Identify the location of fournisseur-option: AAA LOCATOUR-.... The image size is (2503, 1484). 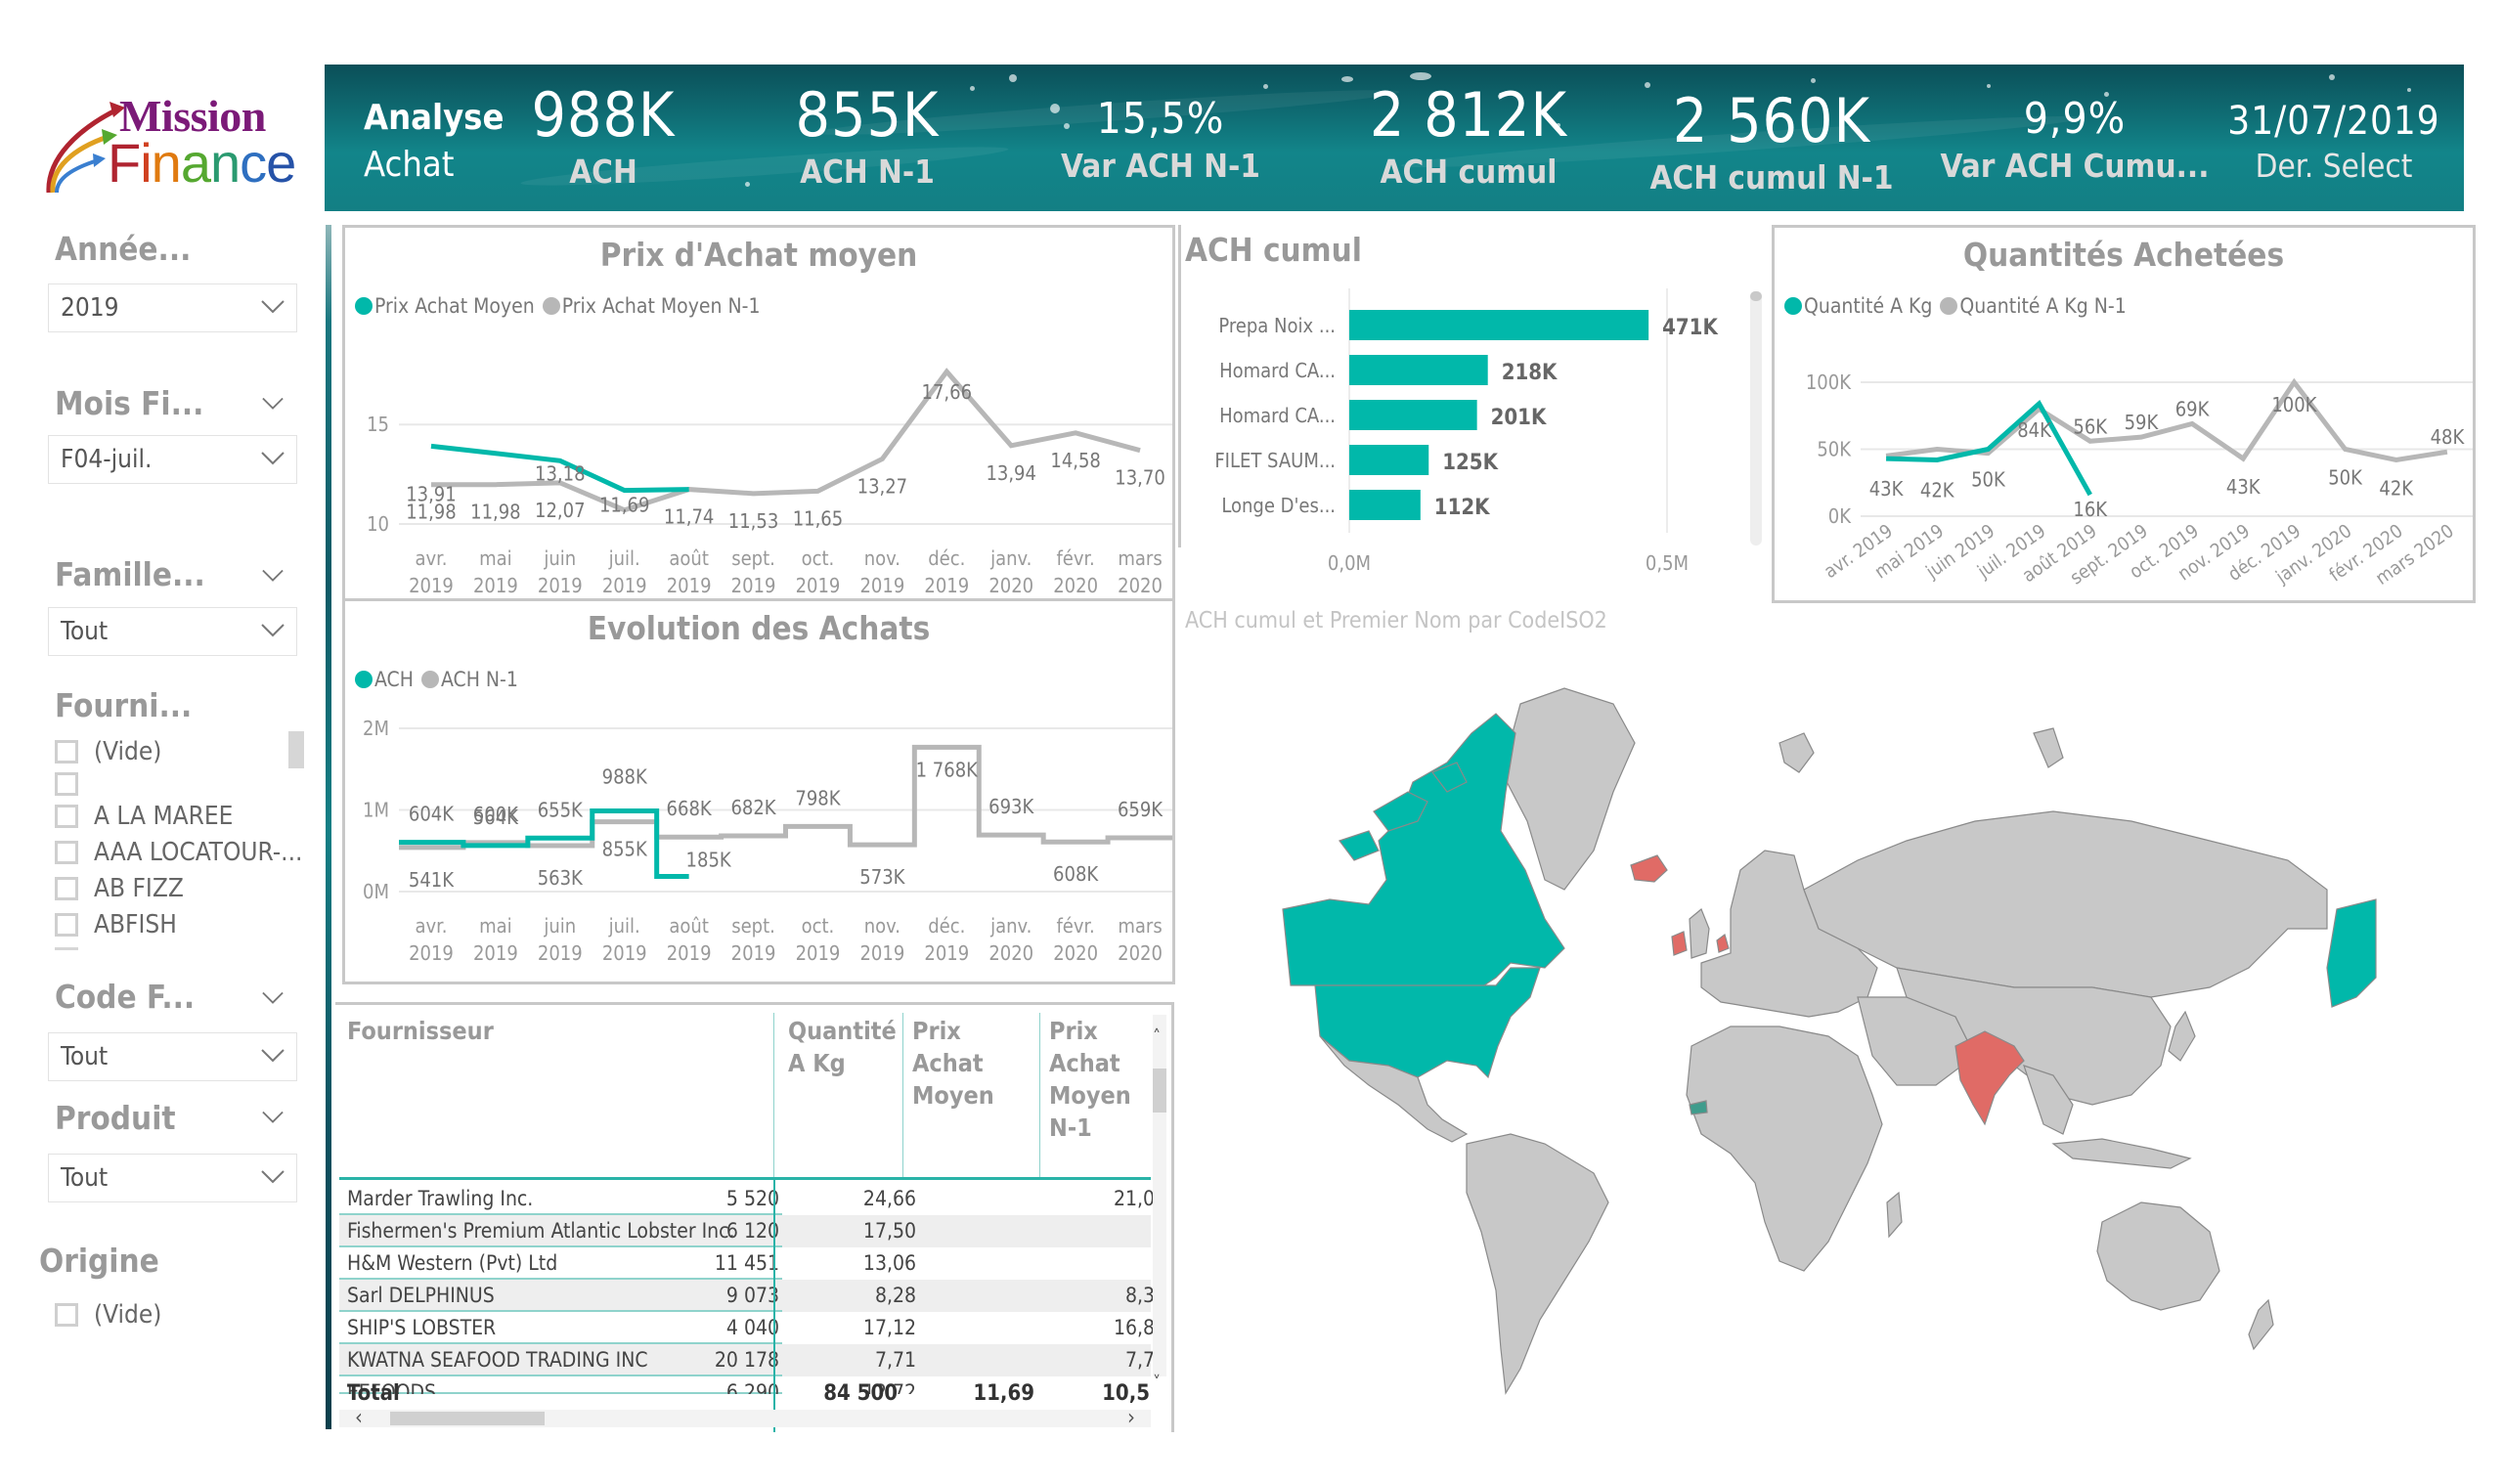
(178, 852).